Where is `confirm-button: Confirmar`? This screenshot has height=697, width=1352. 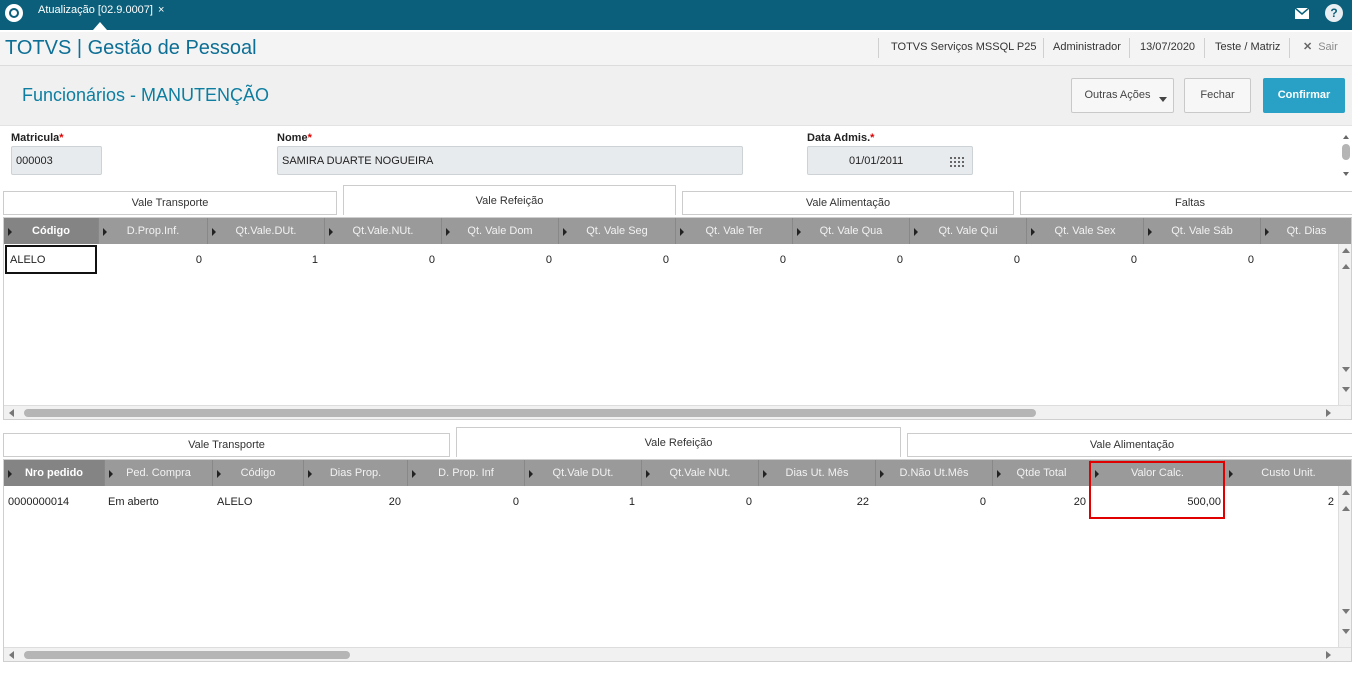
confirm-button: Confirmar is located at coordinates (1304, 95).